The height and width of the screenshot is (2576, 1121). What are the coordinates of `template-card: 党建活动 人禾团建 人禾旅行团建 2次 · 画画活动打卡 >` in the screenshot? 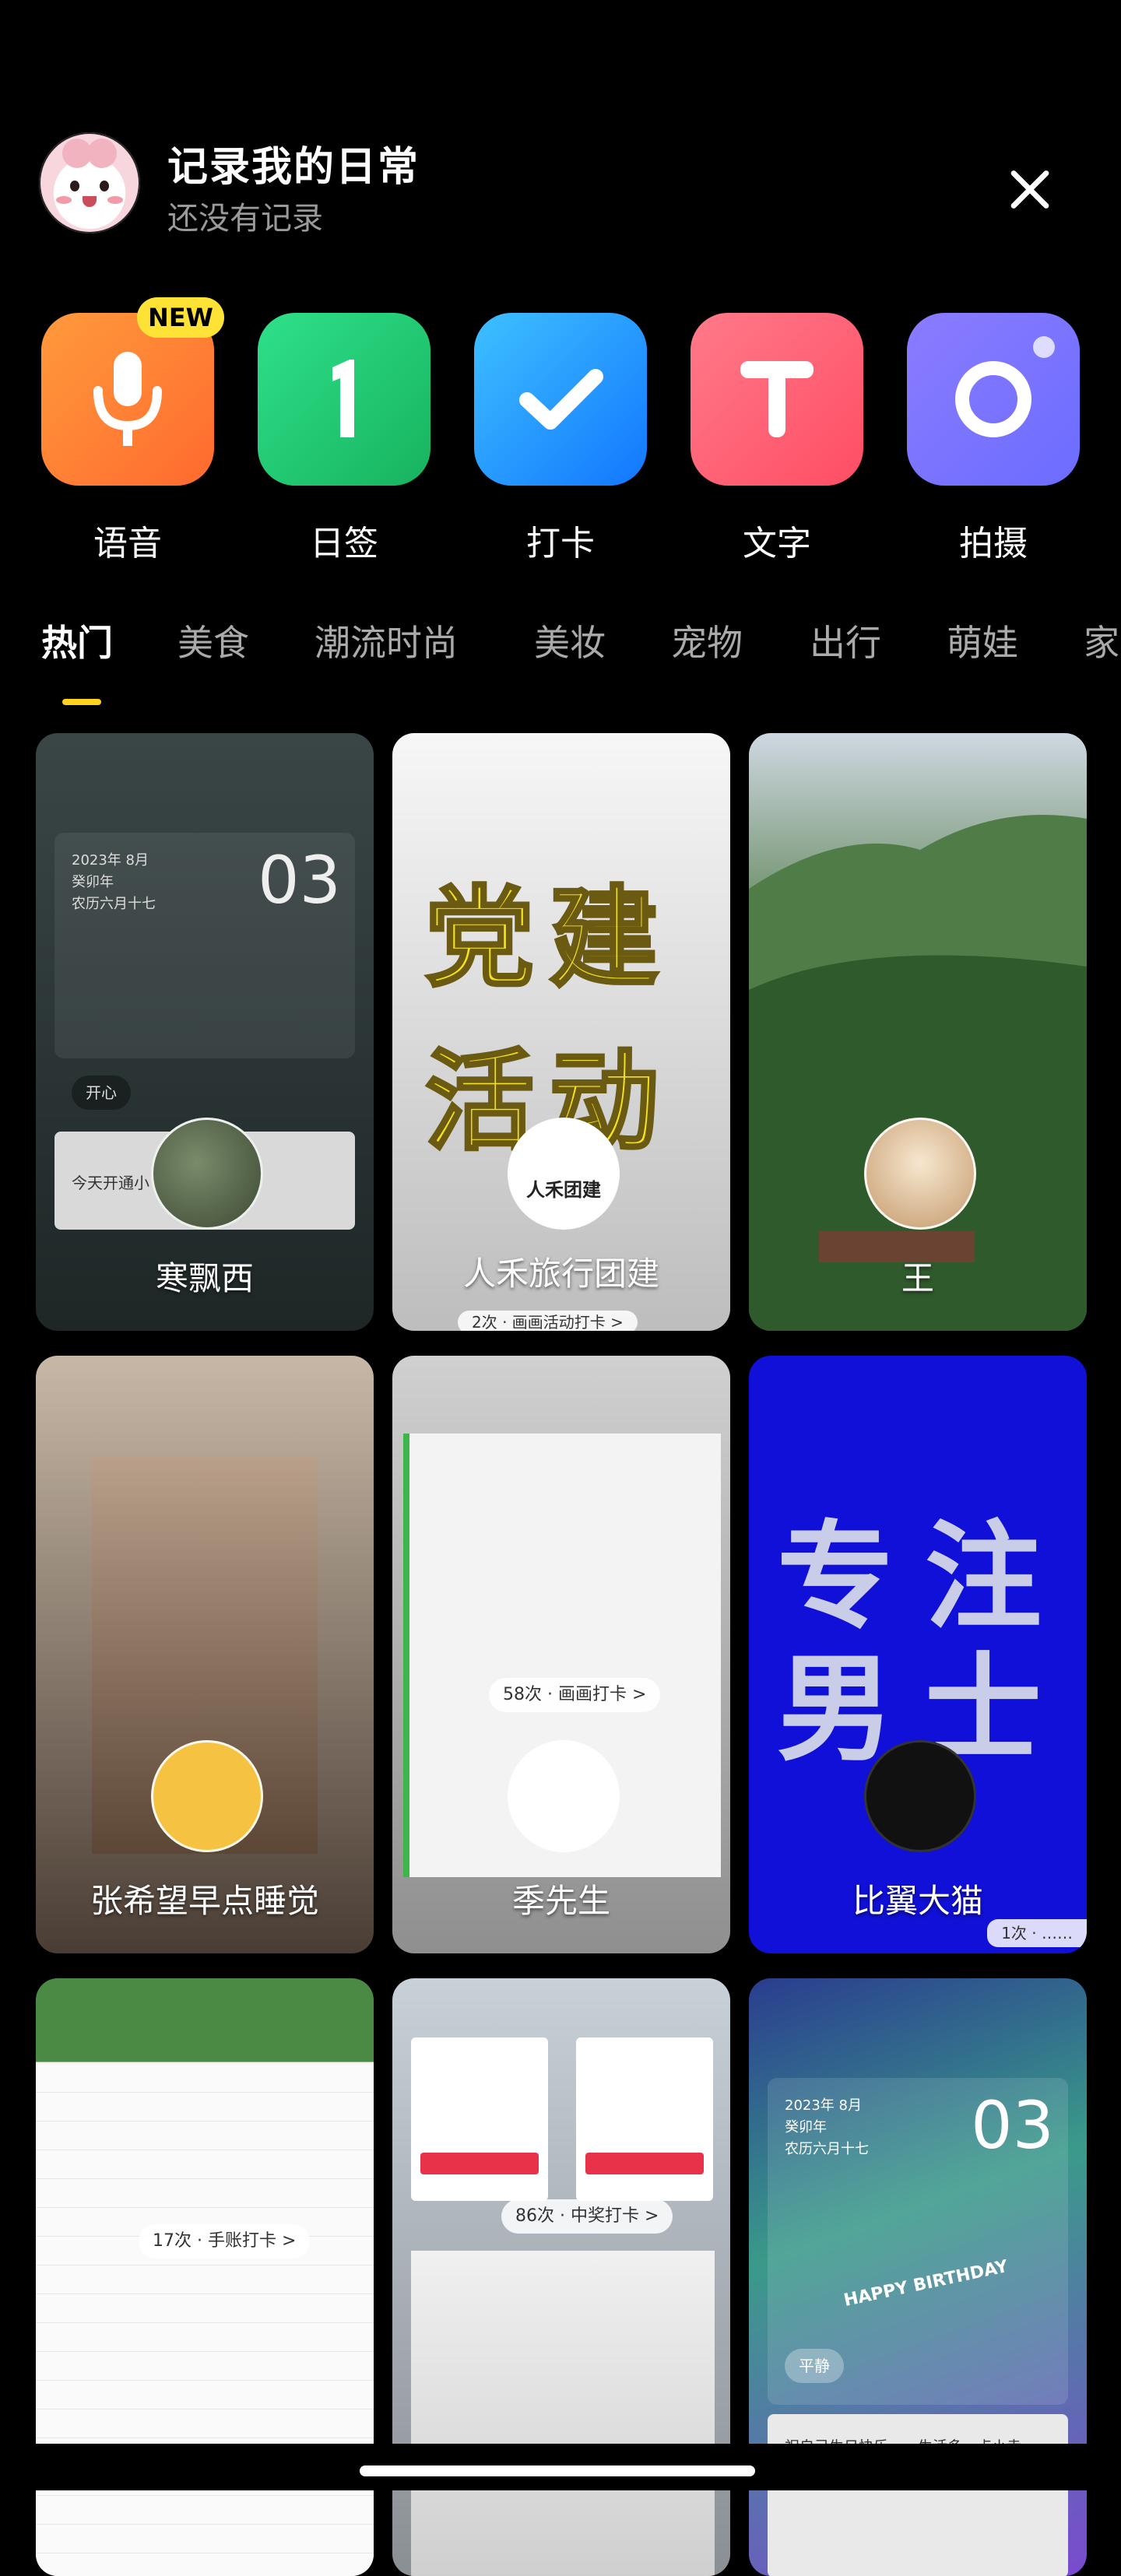 It's located at (561, 1032).